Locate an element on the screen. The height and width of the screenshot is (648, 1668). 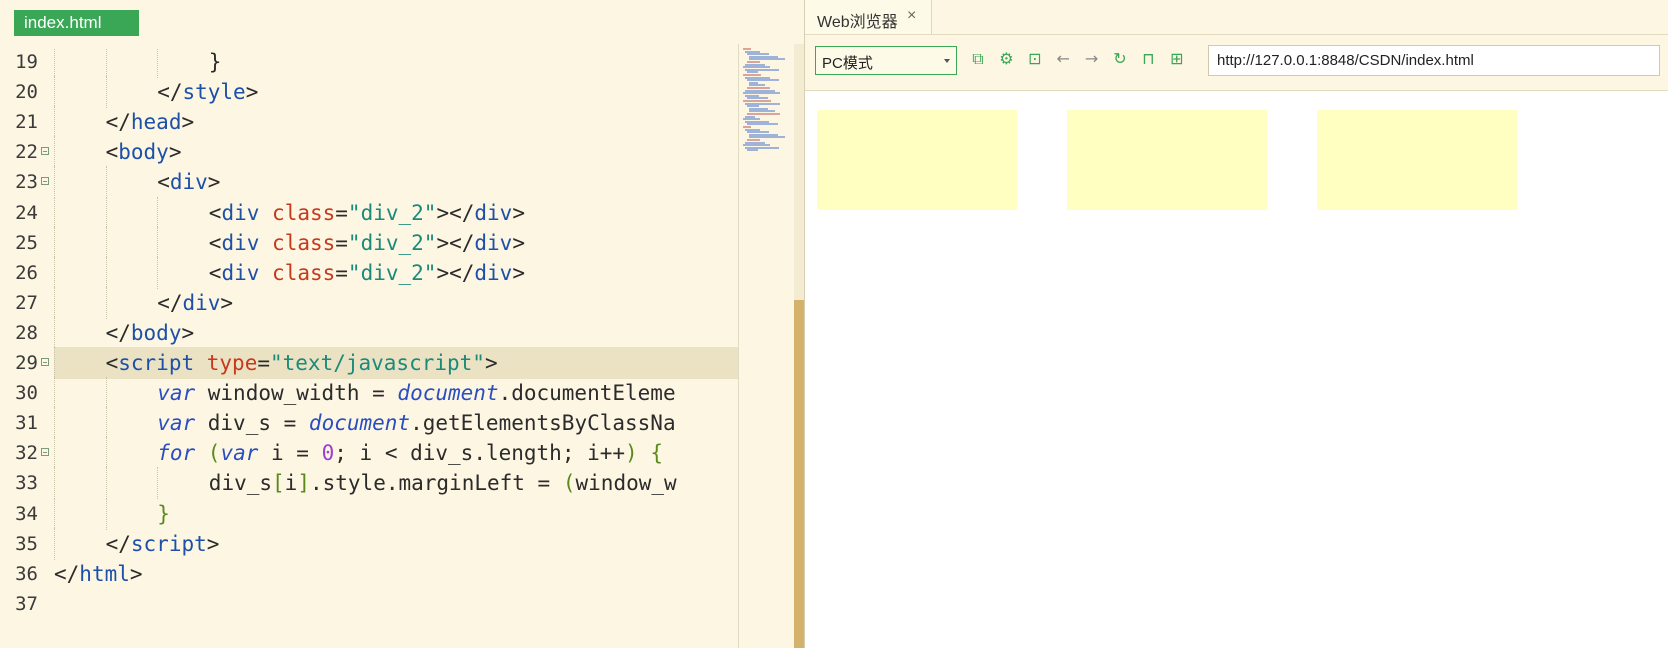
code-line: 21 </head> is located at coordinates (369, 122).